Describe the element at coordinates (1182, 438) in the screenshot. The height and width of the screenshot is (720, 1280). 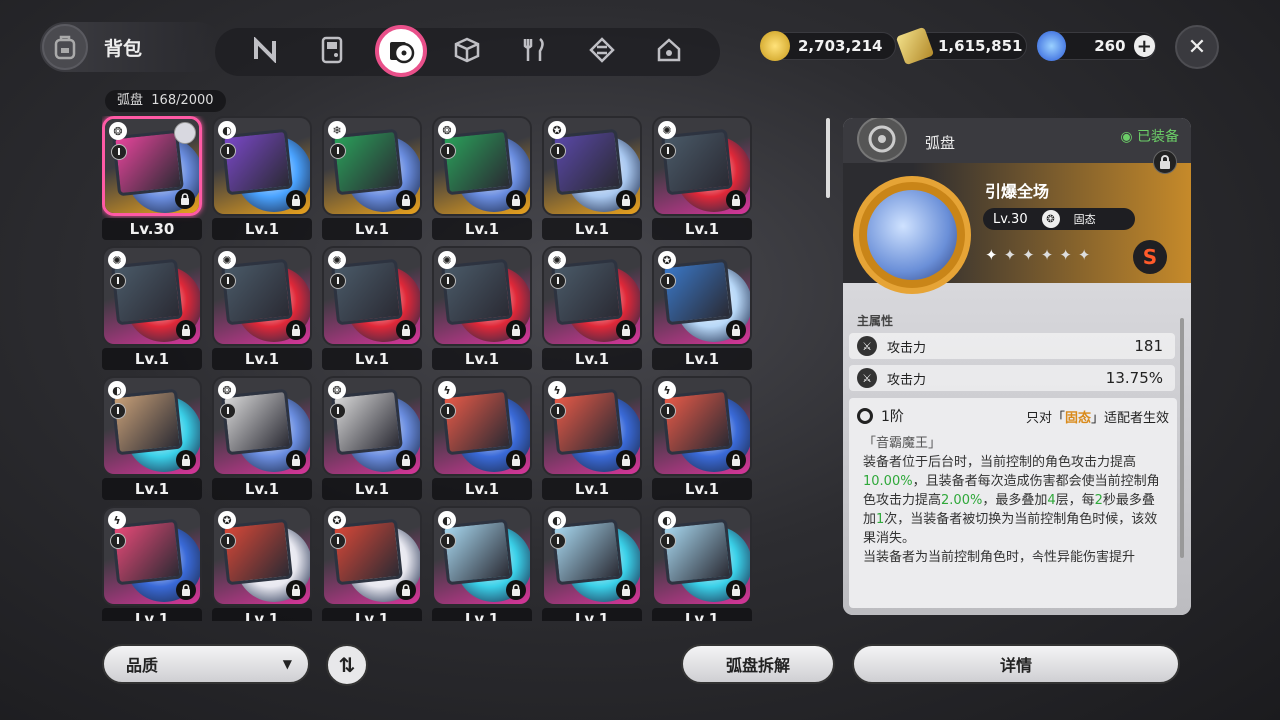
I see `effect-scrollbar` at that location.